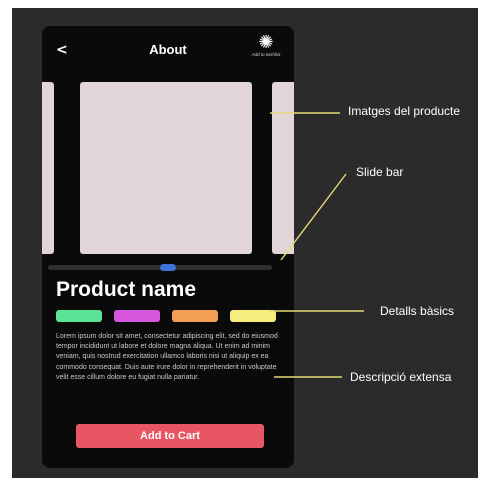 Image resolution: width=479 pixels, height=481 pixels. Describe the element at coordinates (168, 267) in the screenshot. I see `slide-bar-thumb` at that location.